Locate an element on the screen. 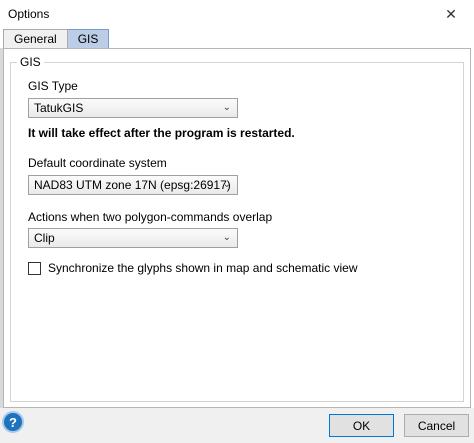  ok-button: OK is located at coordinates (361, 425).